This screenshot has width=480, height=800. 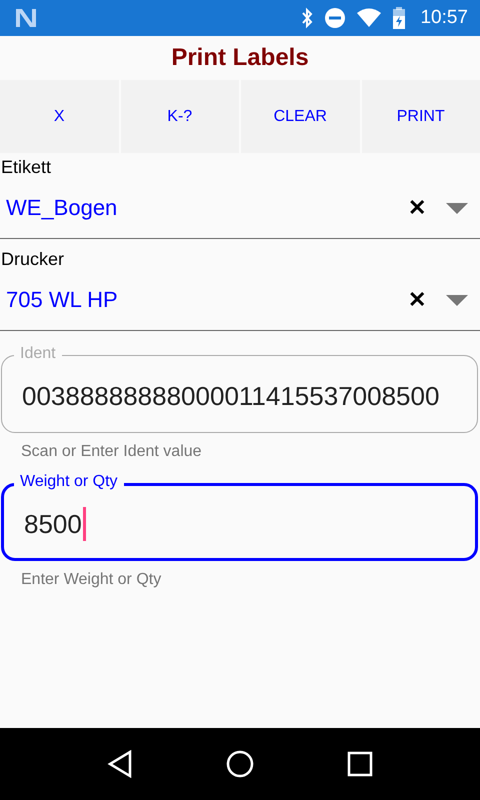 What do you see at coordinates (240, 300) in the screenshot?
I see `dropdown-field: 705 WL HP ✕` at bounding box center [240, 300].